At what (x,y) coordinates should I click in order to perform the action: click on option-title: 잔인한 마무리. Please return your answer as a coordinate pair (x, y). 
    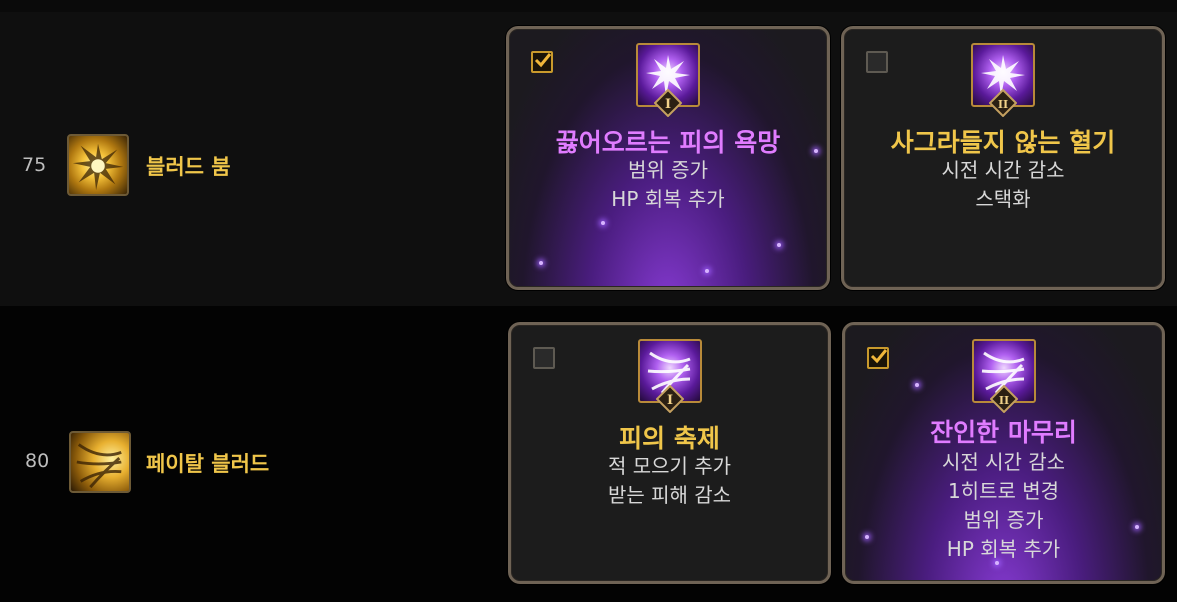
    Looking at the image, I should click on (1003, 432).